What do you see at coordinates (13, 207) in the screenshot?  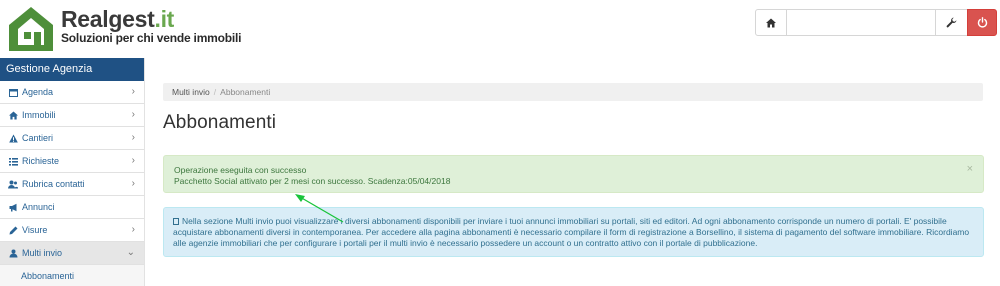 I see `megaphone-icon` at bounding box center [13, 207].